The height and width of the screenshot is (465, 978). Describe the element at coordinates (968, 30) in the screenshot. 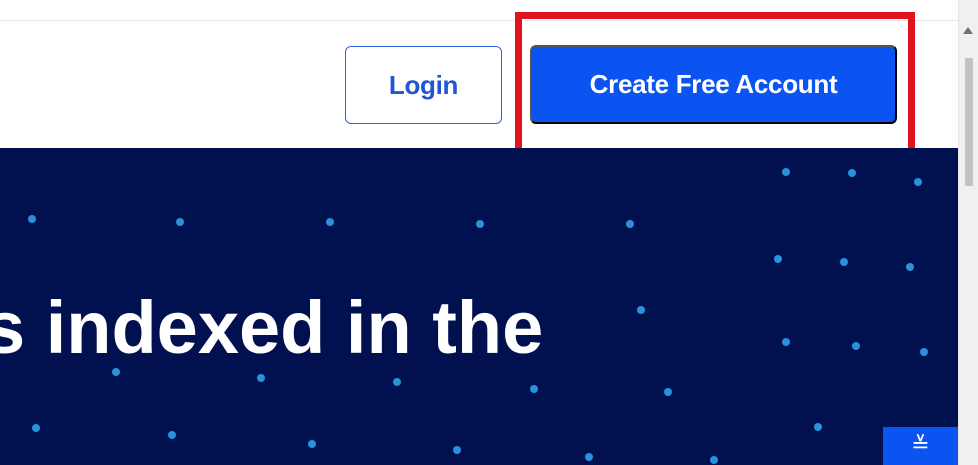

I see `scroll-up-arrow-icon` at that location.